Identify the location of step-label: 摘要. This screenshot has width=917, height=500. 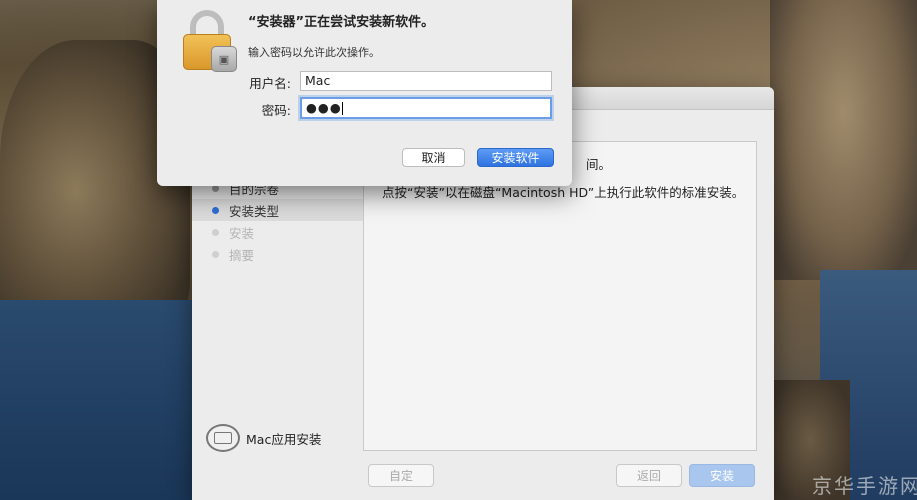
(242, 255).